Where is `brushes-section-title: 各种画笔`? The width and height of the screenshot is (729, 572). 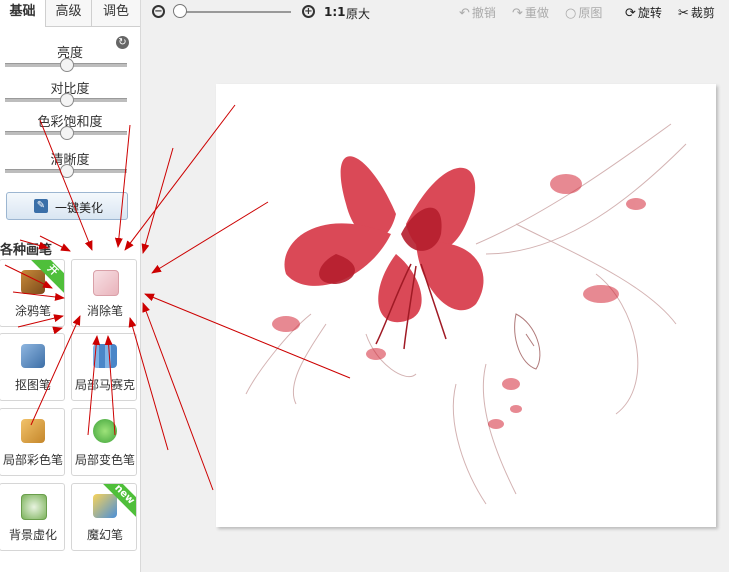 brushes-section-title: 各种画笔 is located at coordinates (26, 250).